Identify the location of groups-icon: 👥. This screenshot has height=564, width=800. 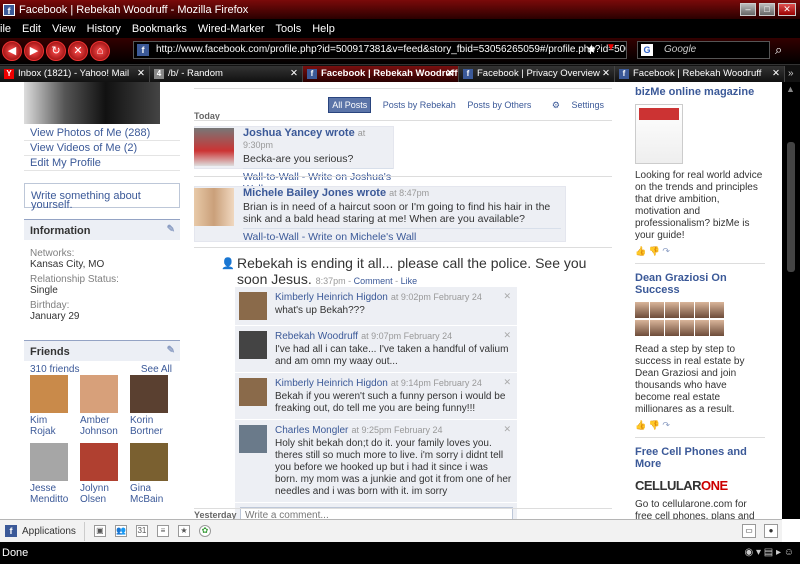
(120, 531).